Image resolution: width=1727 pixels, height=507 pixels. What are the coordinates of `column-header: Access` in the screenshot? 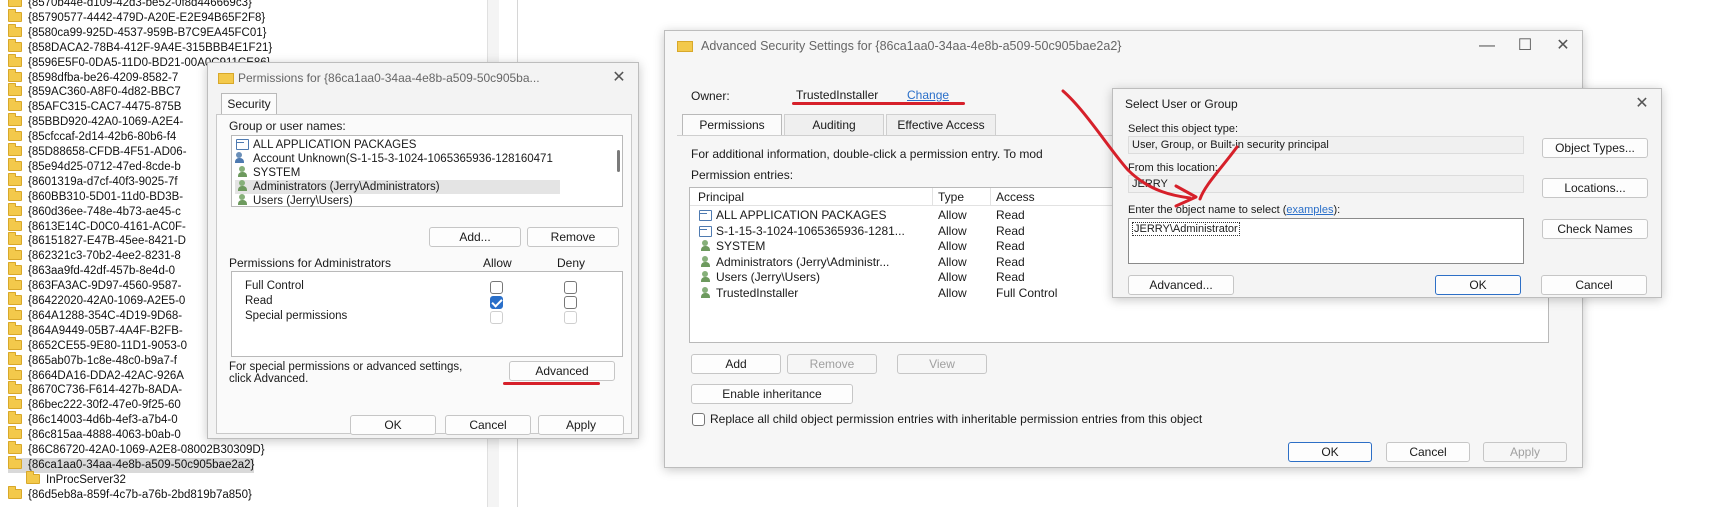 It's located at (1015, 197).